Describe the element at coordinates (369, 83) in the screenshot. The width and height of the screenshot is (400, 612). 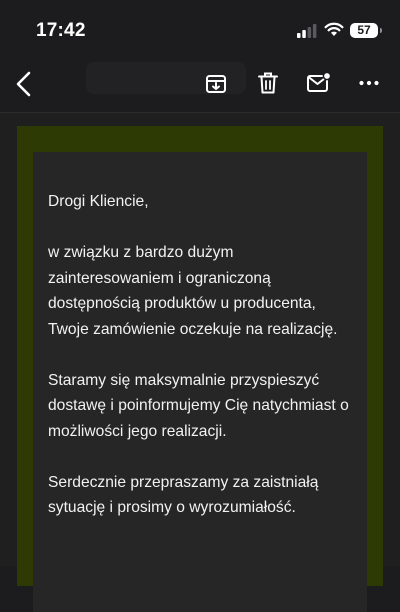
I see `more-icon` at that location.